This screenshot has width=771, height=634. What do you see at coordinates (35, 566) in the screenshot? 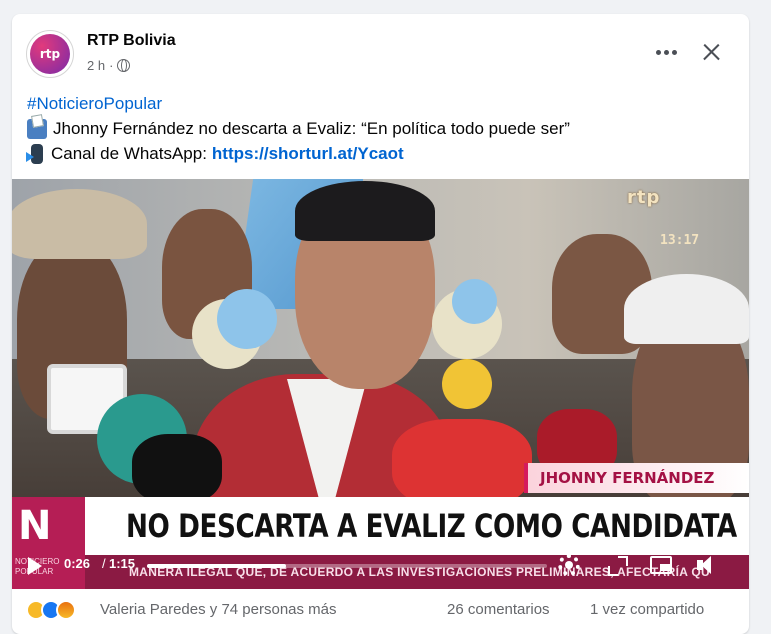
I see `play-icon` at bounding box center [35, 566].